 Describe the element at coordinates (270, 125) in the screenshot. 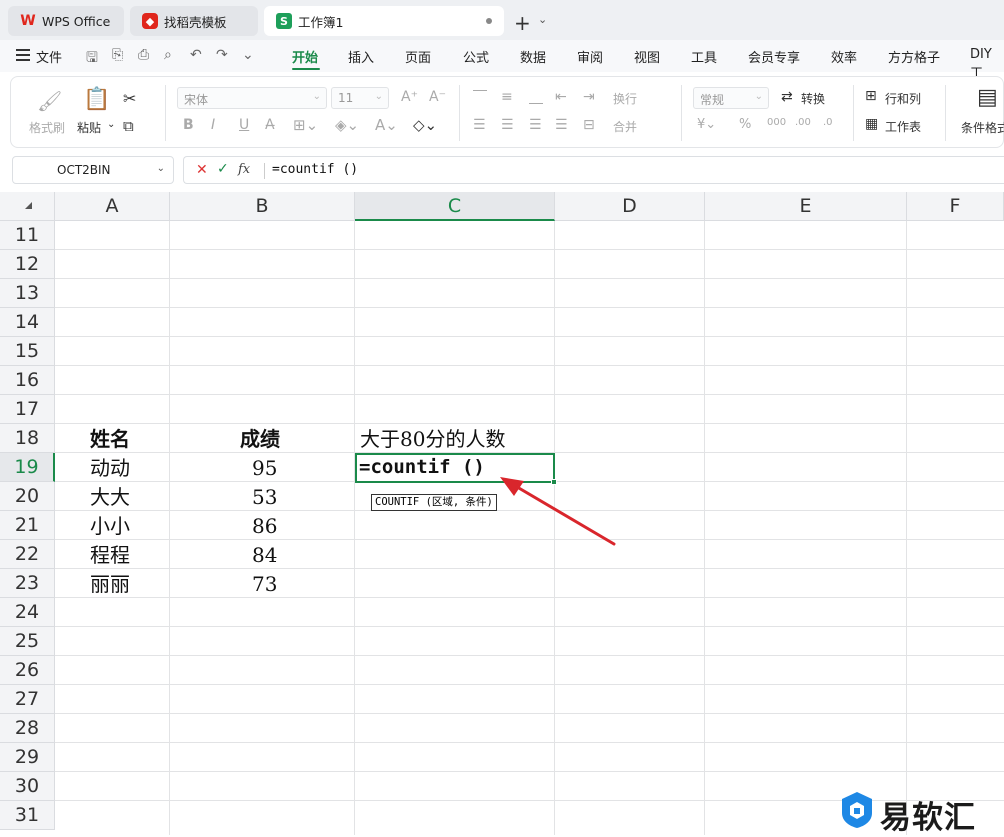

I see `strikethrough-icon: A̶` at that location.